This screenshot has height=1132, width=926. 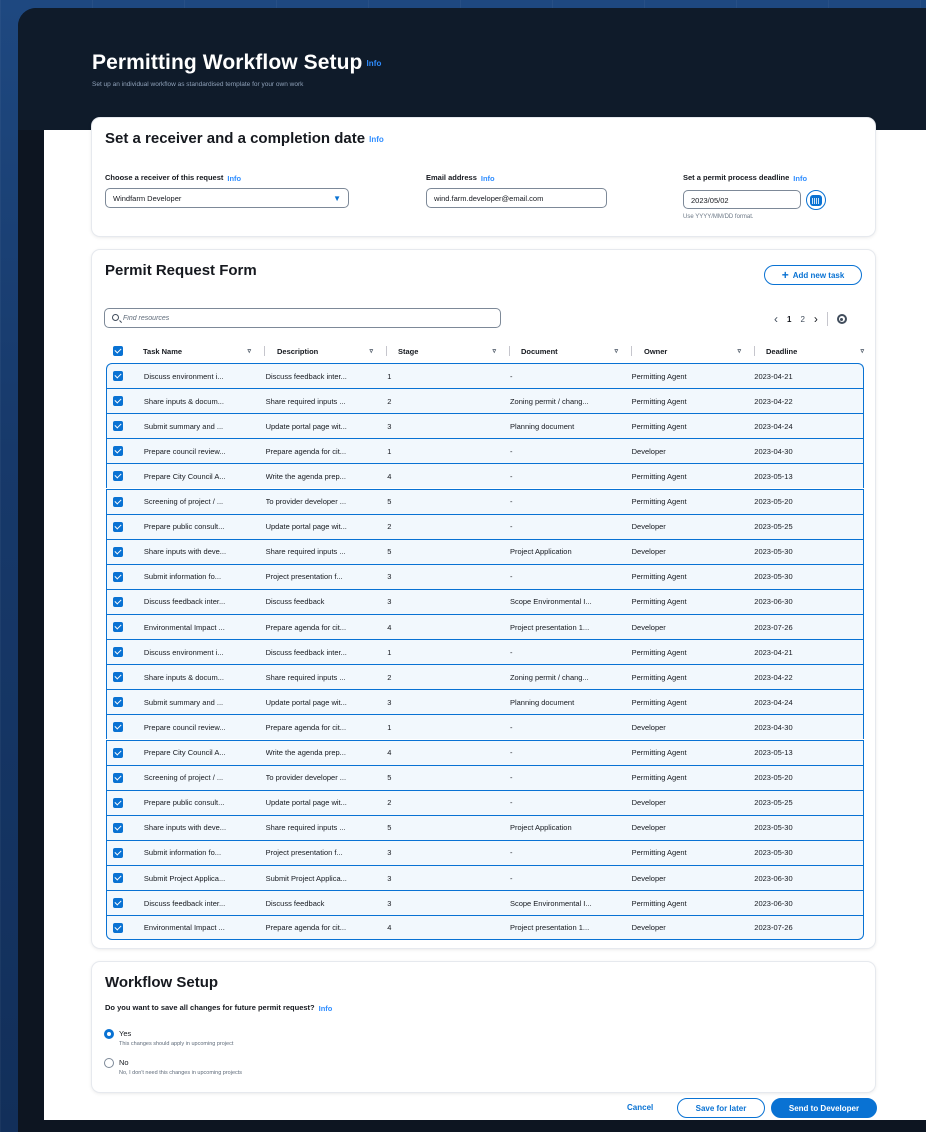 What do you see at coordinates (810, 351) in the screenshot?
I see `col-deadline: Deadline ▿` at bounding box center [810, 351].